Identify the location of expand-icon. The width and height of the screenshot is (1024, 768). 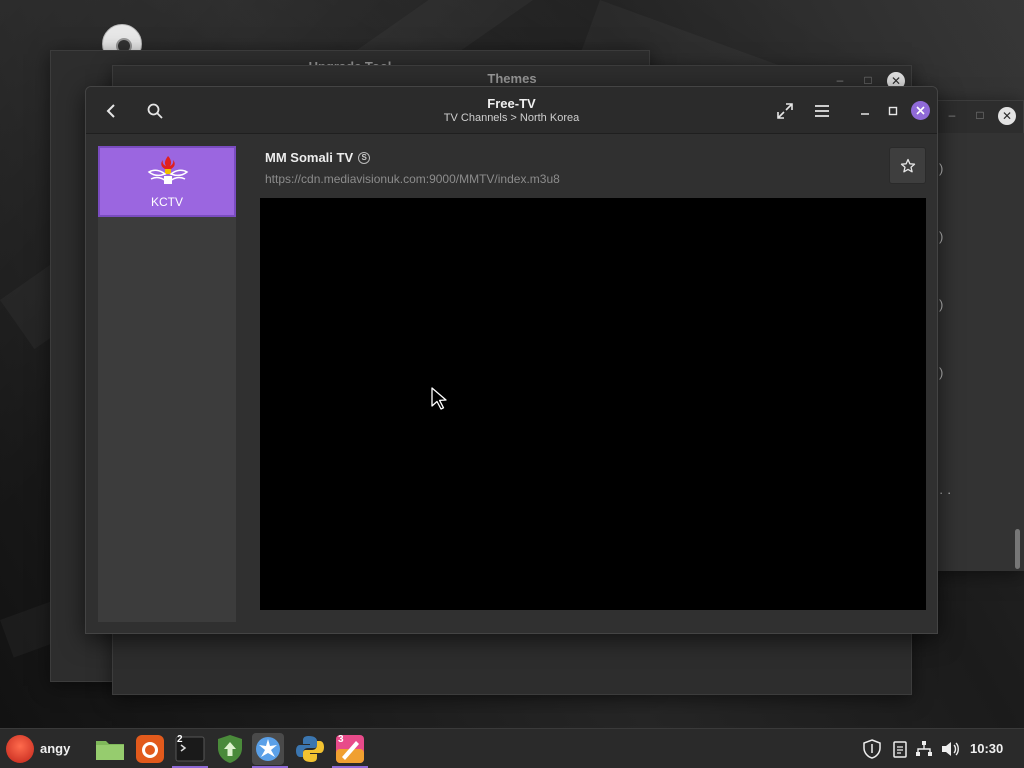
(785, 111).